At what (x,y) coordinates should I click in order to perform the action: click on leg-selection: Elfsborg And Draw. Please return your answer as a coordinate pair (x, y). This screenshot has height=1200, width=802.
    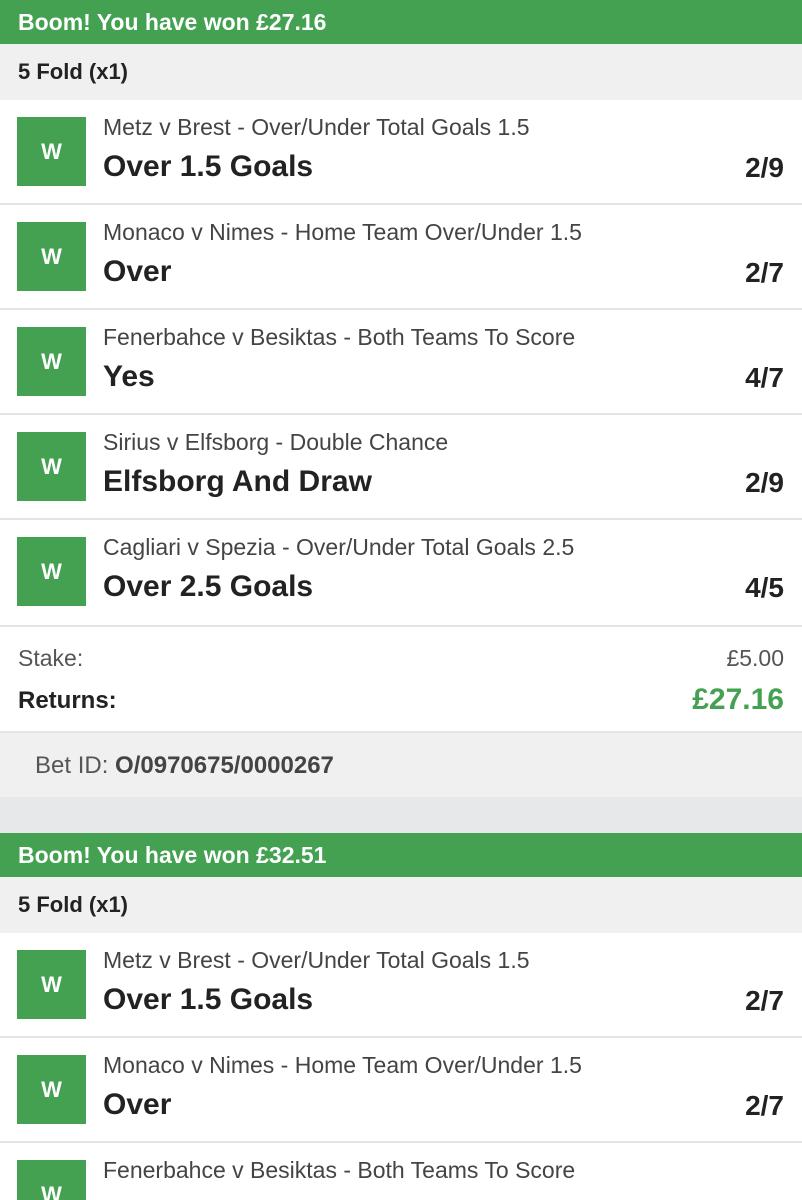
    Looking at the image, I should click on (237, 481).